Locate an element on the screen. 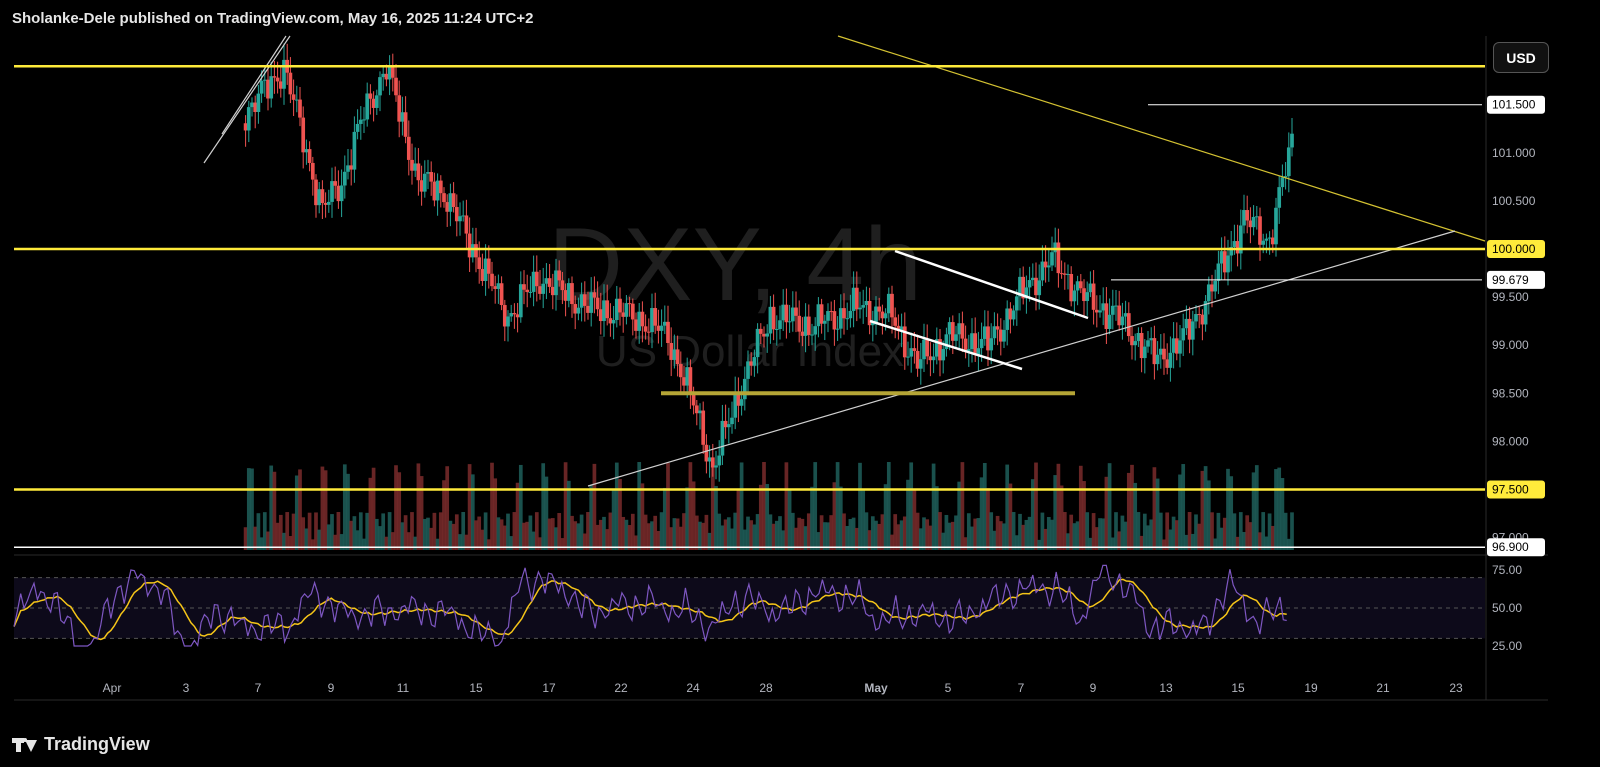 The height and width of the screenshot is (767, 1600). currency-button: USD is located at coordinates (1521, 57).